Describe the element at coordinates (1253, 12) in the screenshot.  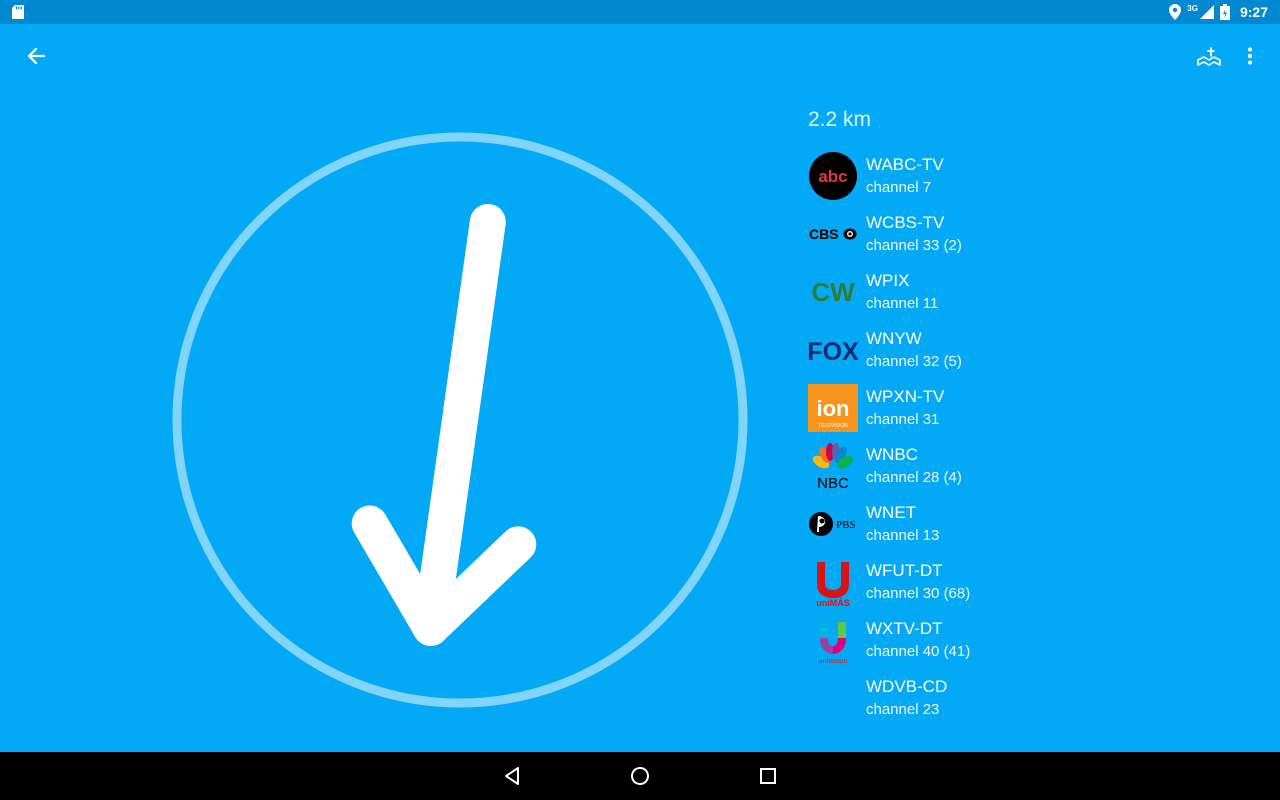
I see `status-time: 9:27` at that location.